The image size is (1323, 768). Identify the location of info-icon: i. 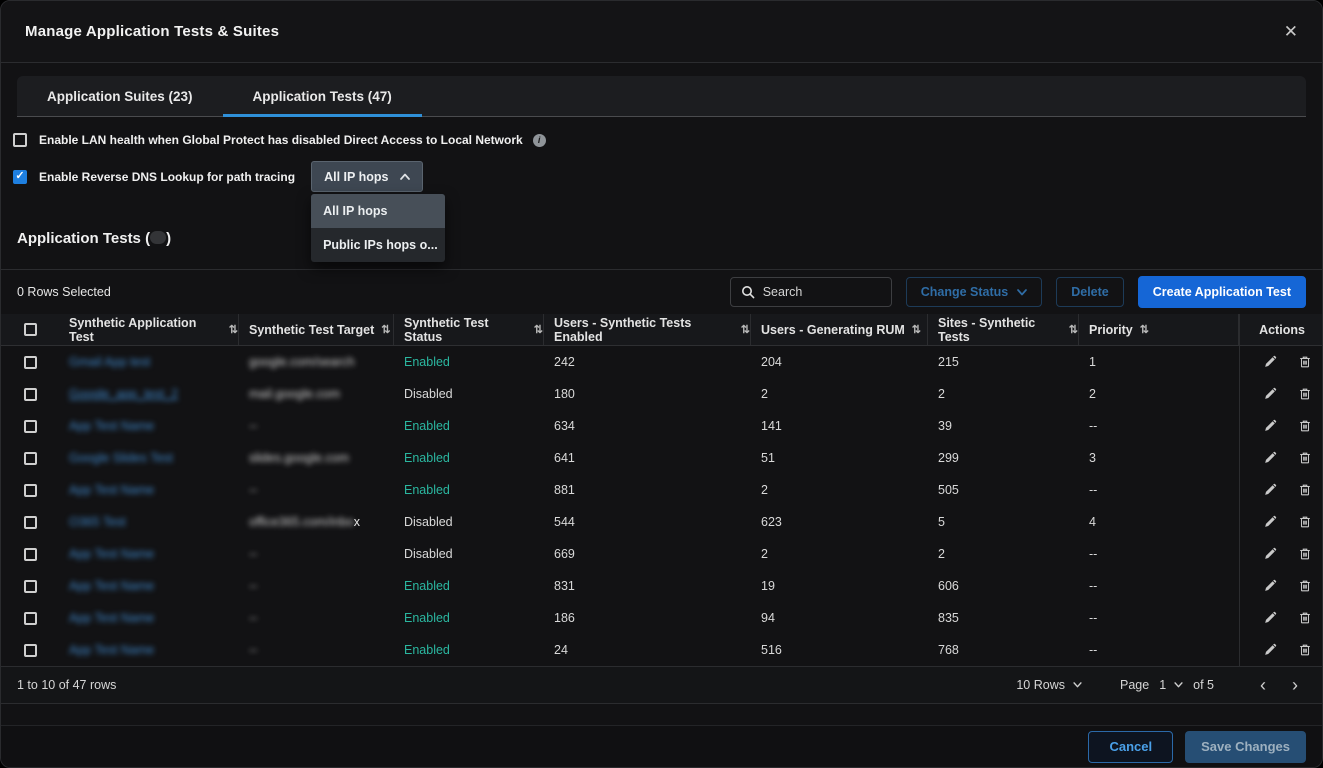
(539, 140).